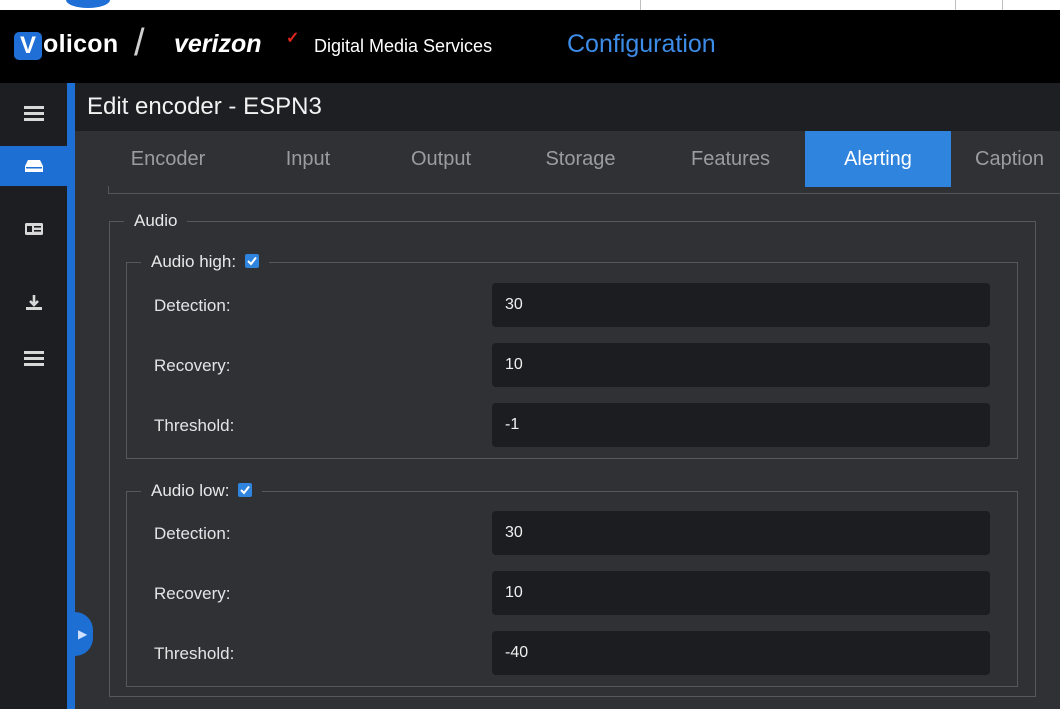 The height and width of the screenshot is (709, 1060). What do you see at coordinates (194, 261) in the screenshot?
I see `audio-high-label: Audio high:` at bounding box center [194, 261].